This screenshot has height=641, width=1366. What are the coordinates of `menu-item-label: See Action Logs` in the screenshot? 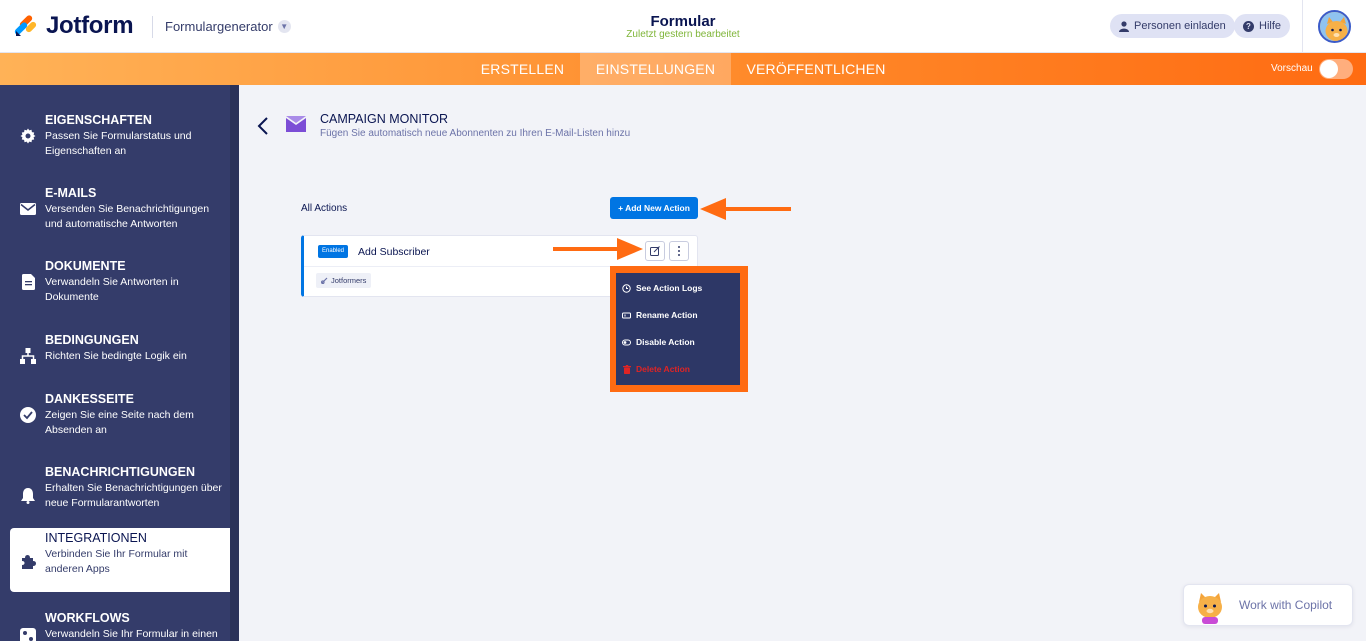 It's located at (669, 288).